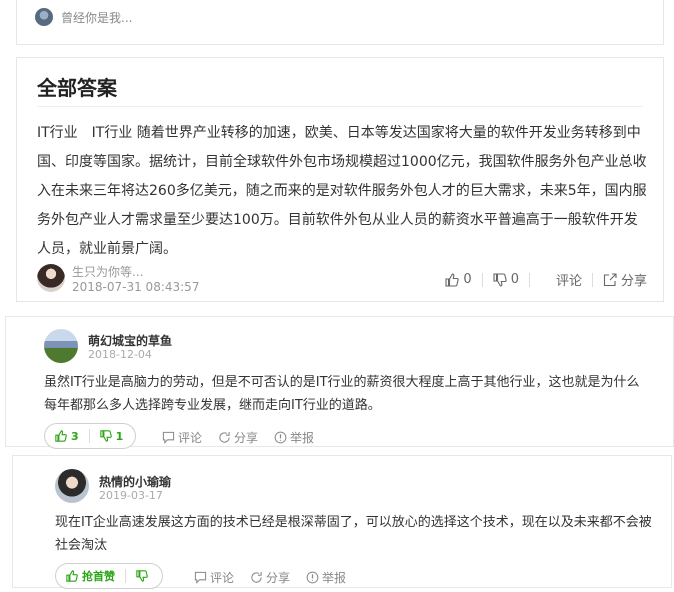 The image size is (674, 592). I want to click on commenter-name: 萌幻城宝的草鱼, so click(130, 340).